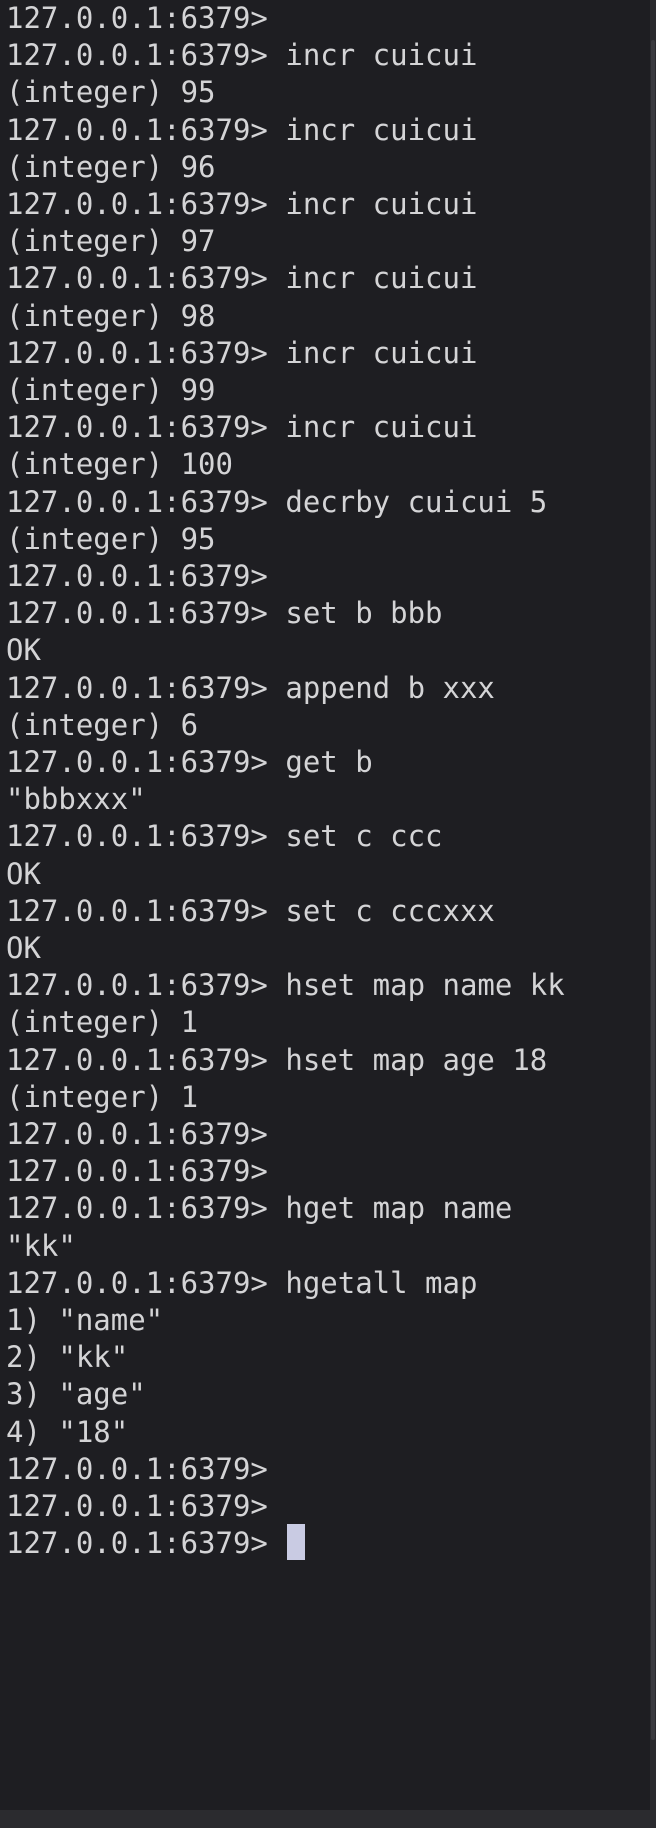 The width and height of the screenshot is (656, 1828). Describe the element at coordinates (329, 762) in the screenshot. I see `command-text: get b` at that location.